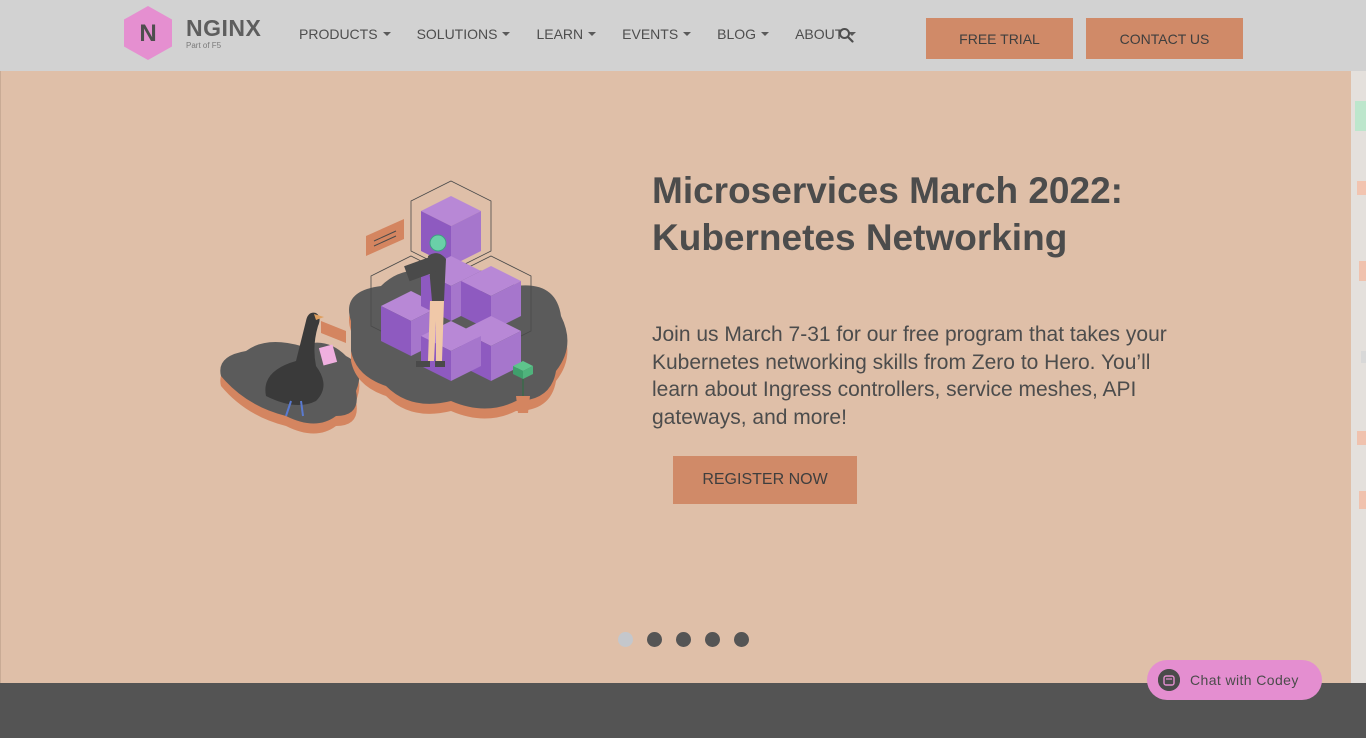 Image resolution: width=1366 pixels, height=738 pixels. I want to click on next-slide-peek, so click(1358, 377).